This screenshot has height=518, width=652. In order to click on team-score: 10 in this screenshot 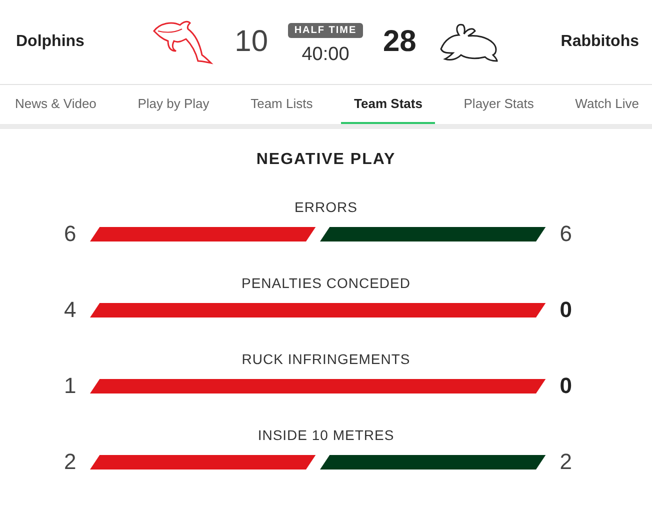, I will do `click(252, 42)`.